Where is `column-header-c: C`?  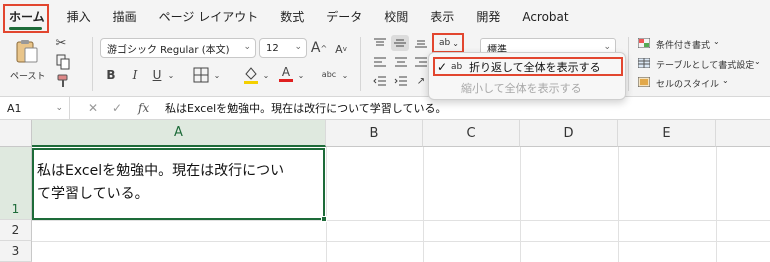 column-header-c: C is located at coordinates (471, 133).